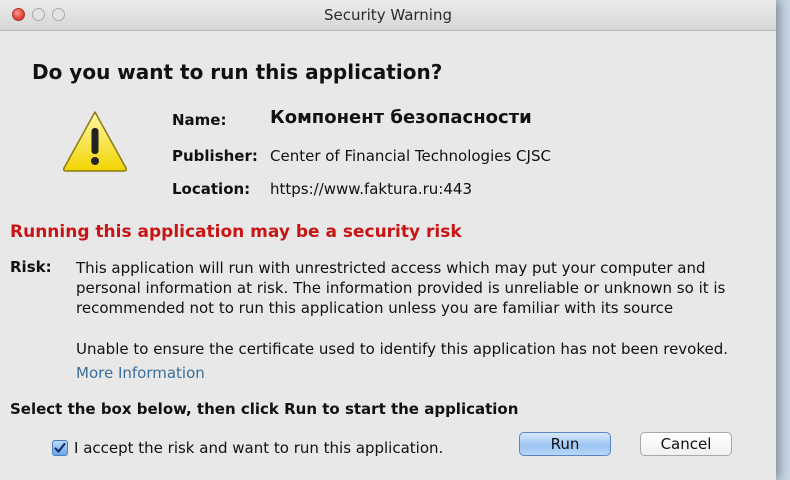  I want to click on name-value: Компонент безопасности, so click(401, 117).